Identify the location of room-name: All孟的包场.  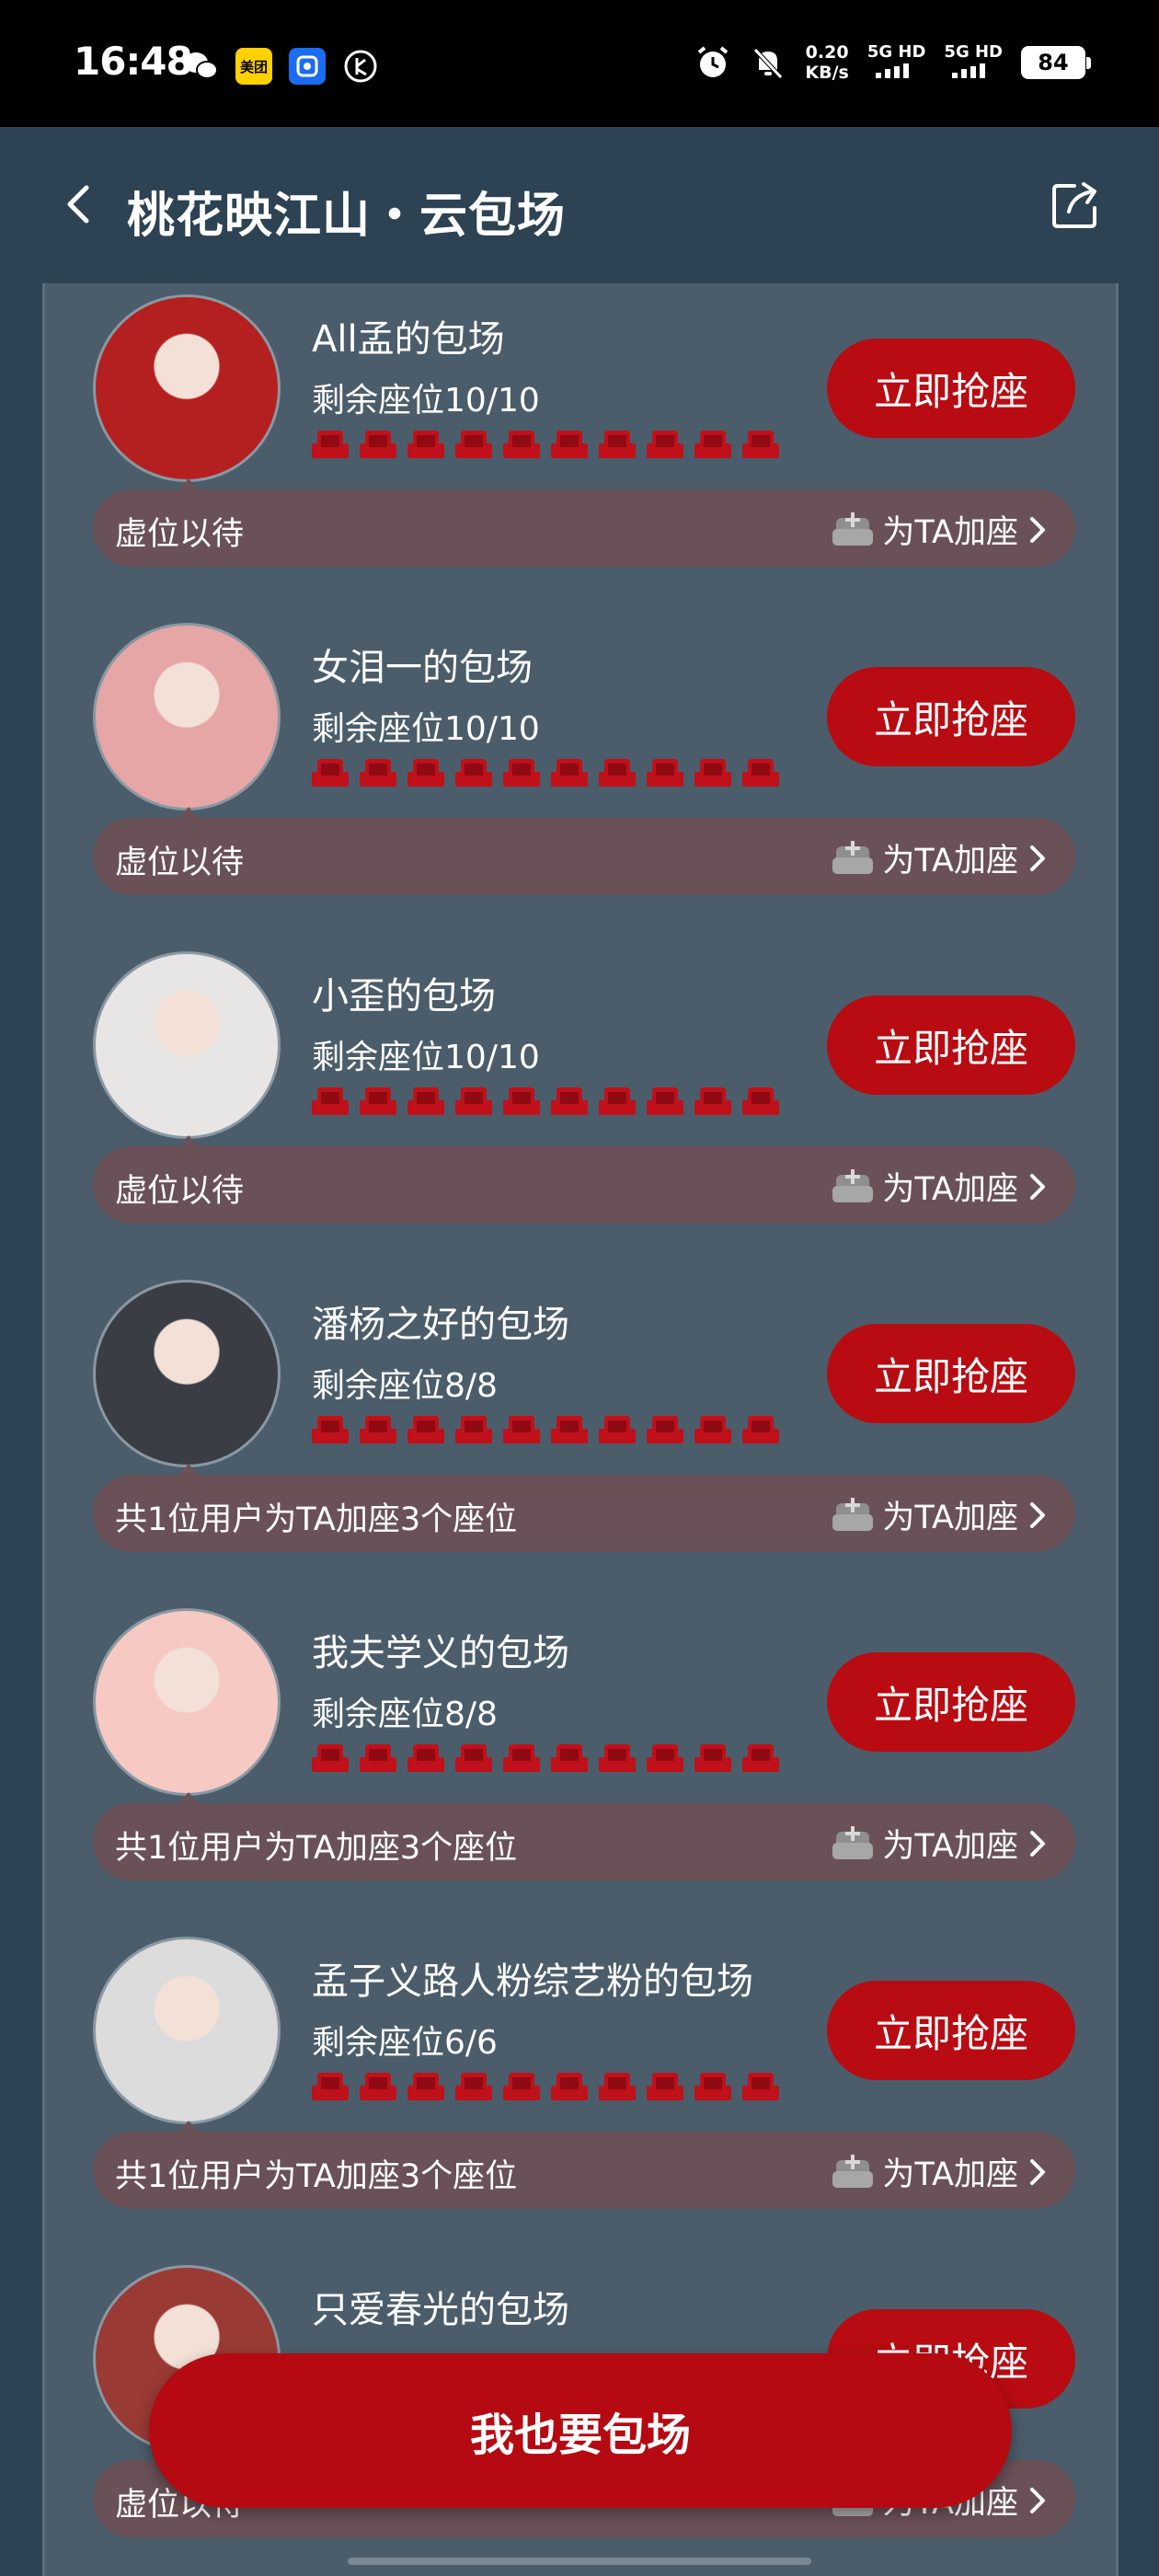
(408, 339).